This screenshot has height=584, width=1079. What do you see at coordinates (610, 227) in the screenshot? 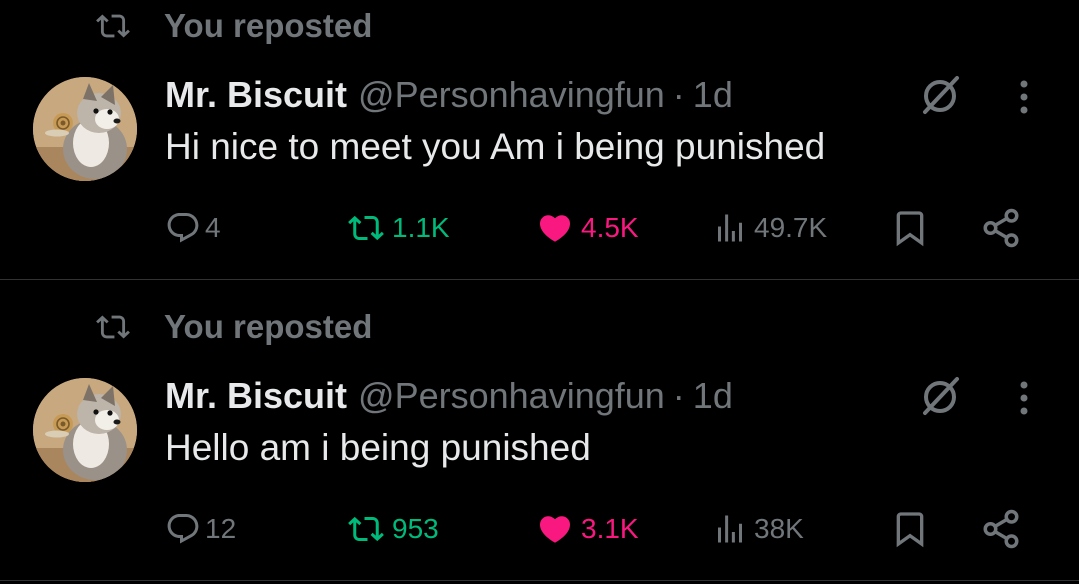
I see `like-count: 4.5K` at bounding box center [610, 227].